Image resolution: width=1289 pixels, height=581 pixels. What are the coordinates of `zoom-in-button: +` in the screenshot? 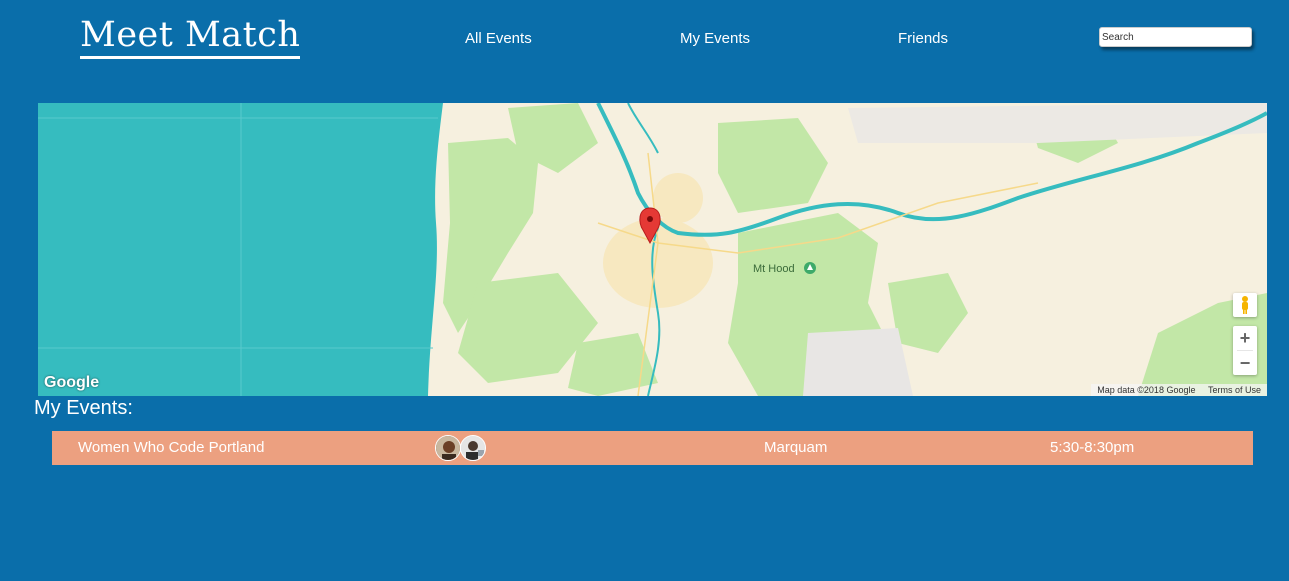 It's located at (1245, 338).